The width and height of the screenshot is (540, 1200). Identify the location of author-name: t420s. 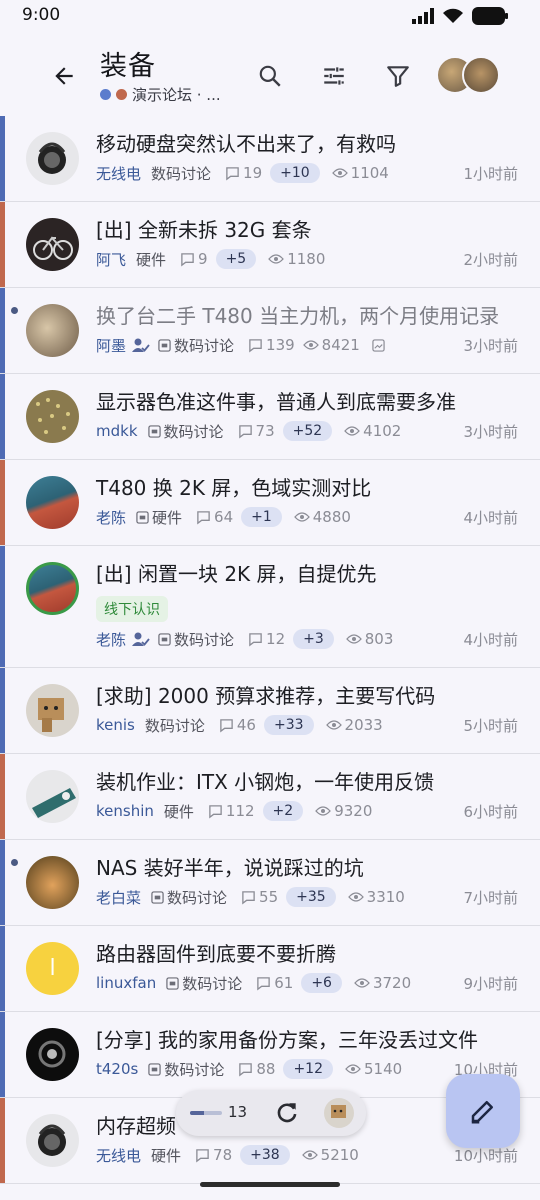
(117, 1069).